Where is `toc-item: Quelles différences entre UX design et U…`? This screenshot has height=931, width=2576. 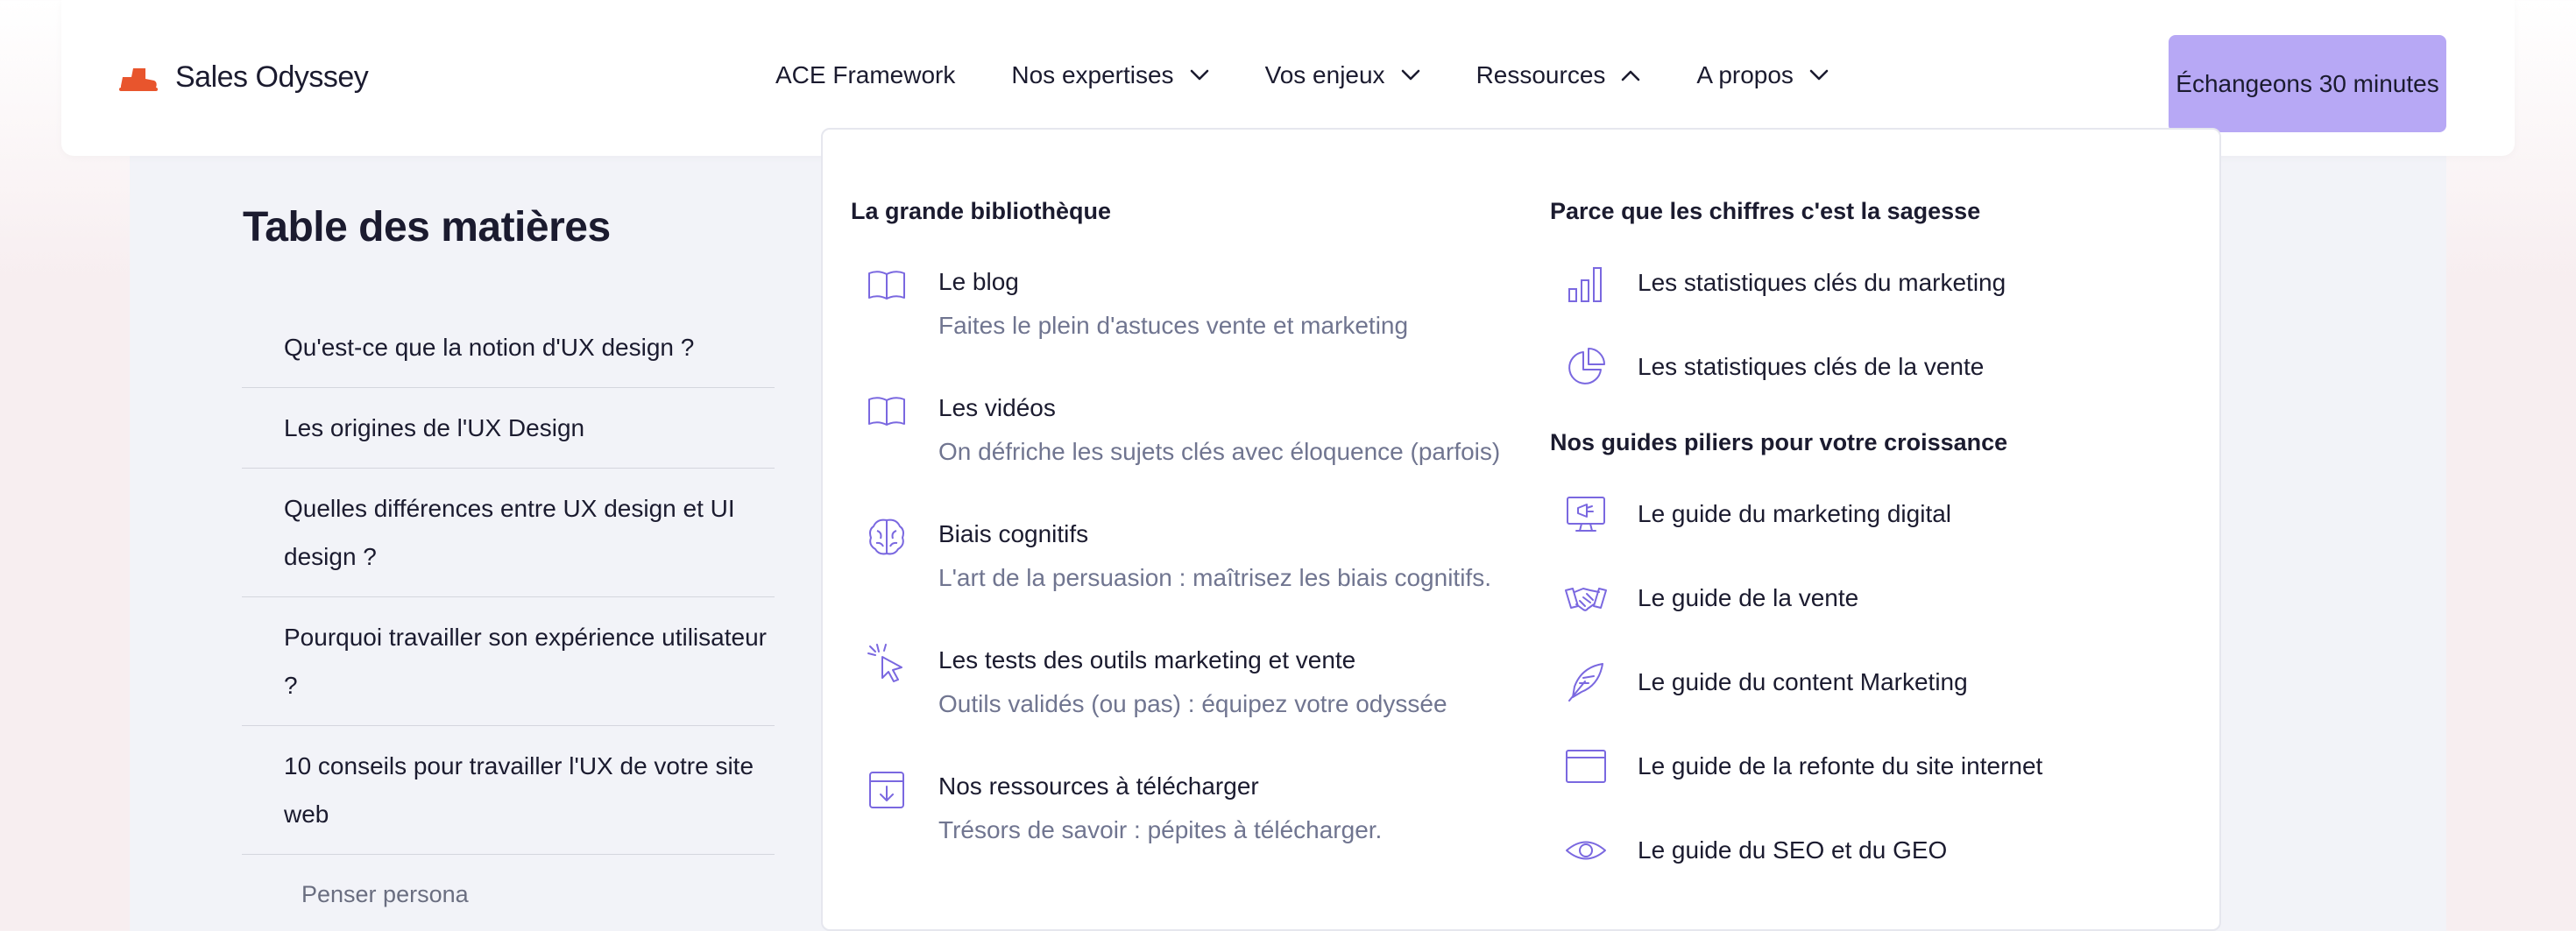 toc-item: Quelles différences entre UX design et U… is located at coordinates (508, 533).